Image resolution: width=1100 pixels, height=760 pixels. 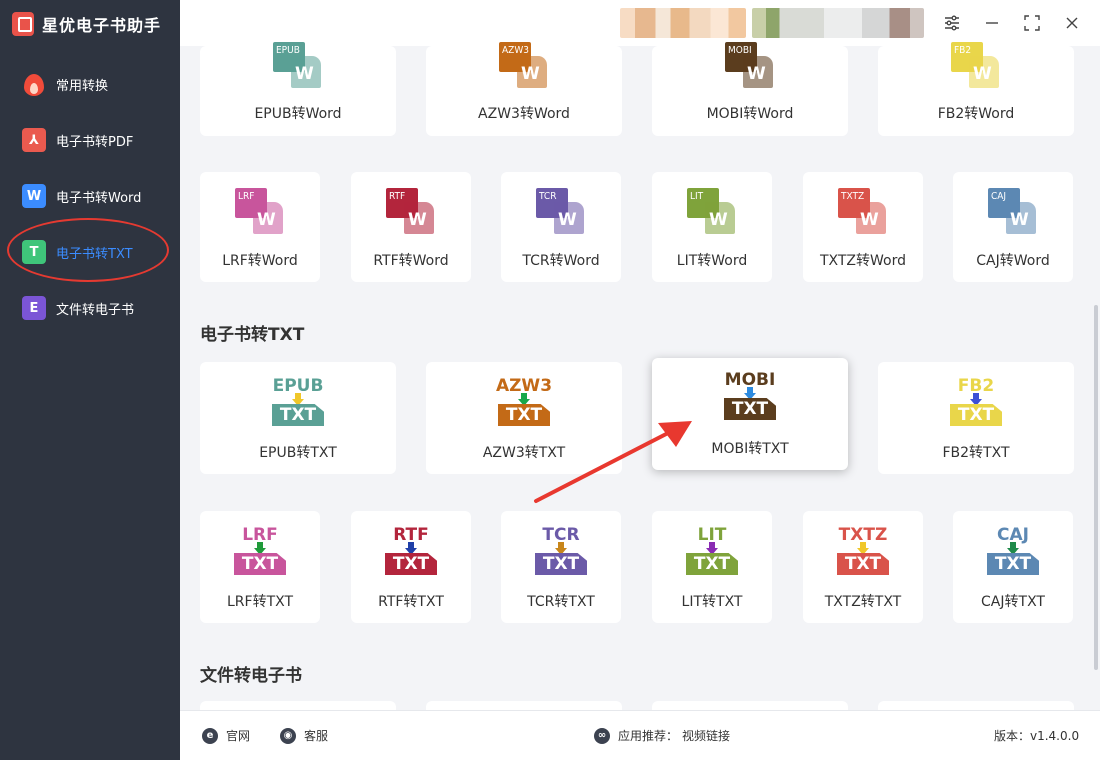 What do you see at coordinates (82, 86) in the screenshot?
I see `sidebar-item-label: 常用转换` at bounding box center [82, 86].